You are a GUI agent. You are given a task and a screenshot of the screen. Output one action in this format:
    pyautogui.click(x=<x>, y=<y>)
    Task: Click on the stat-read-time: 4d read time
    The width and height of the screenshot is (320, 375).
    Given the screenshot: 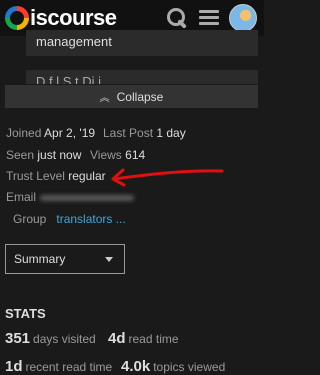 What is the action you would take?
    pyautogui.click(x=143, y=338)
    